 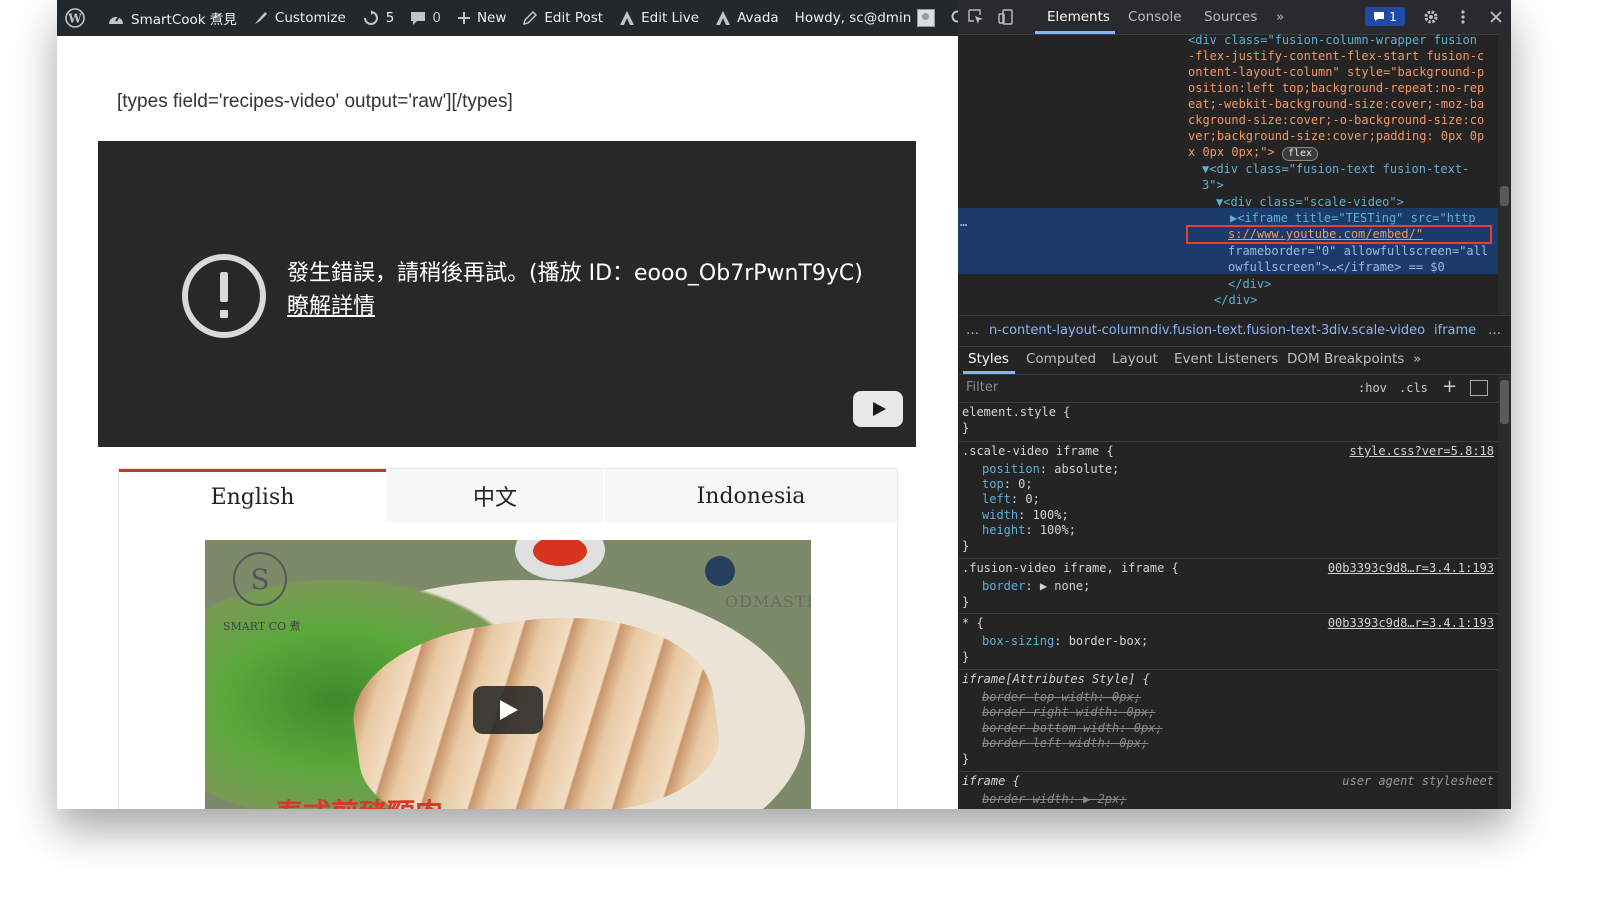 What do you see at coordinates (1504, 592) in the screenshot?
I see `styles-scrollbar` at bounding box center [1504, 592].